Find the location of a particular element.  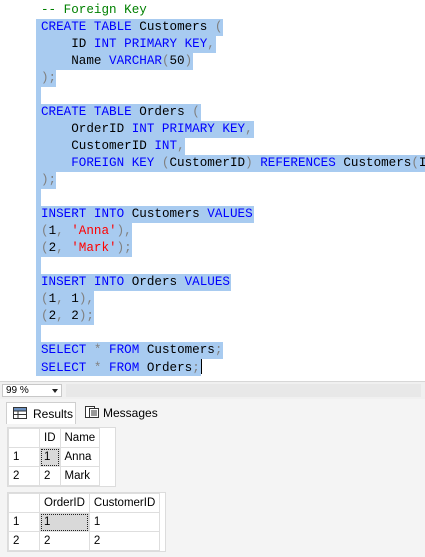

code-line: OrderID INT PRIMARY KEY, is located at coordinates (212, 129).